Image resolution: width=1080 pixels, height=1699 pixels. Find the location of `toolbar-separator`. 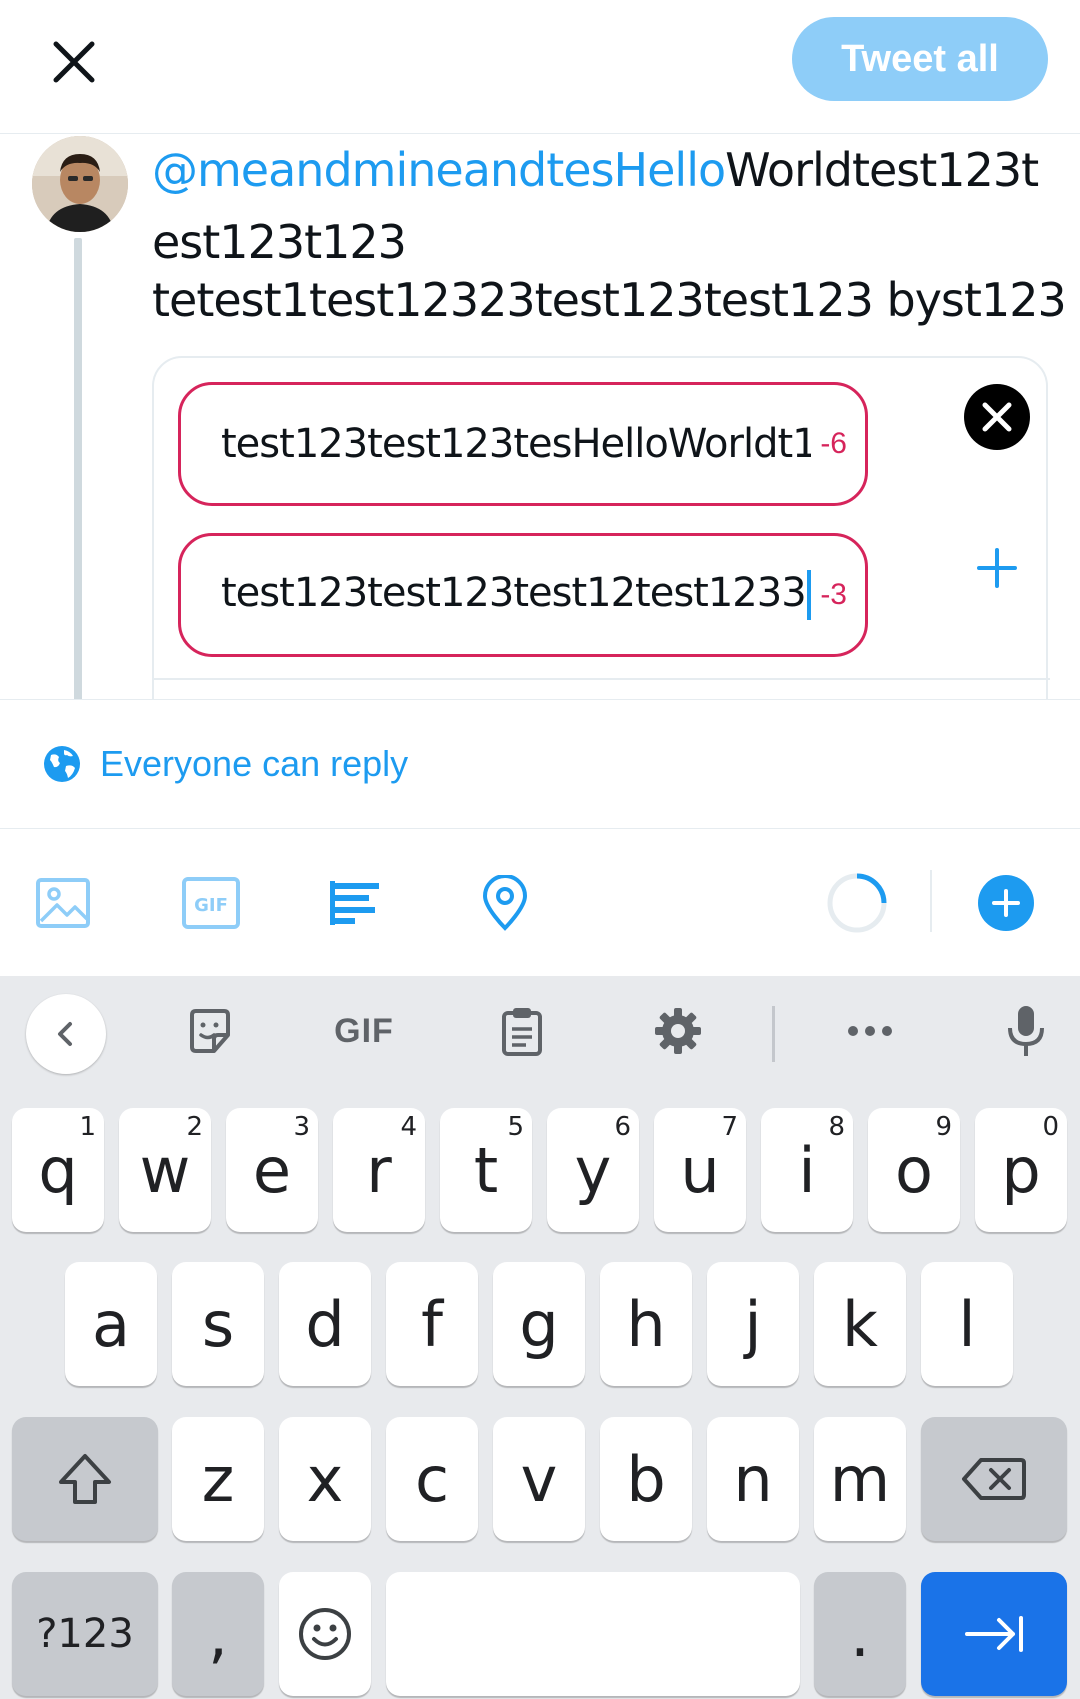

toolbar-separator is located at coordinates (931, 901).